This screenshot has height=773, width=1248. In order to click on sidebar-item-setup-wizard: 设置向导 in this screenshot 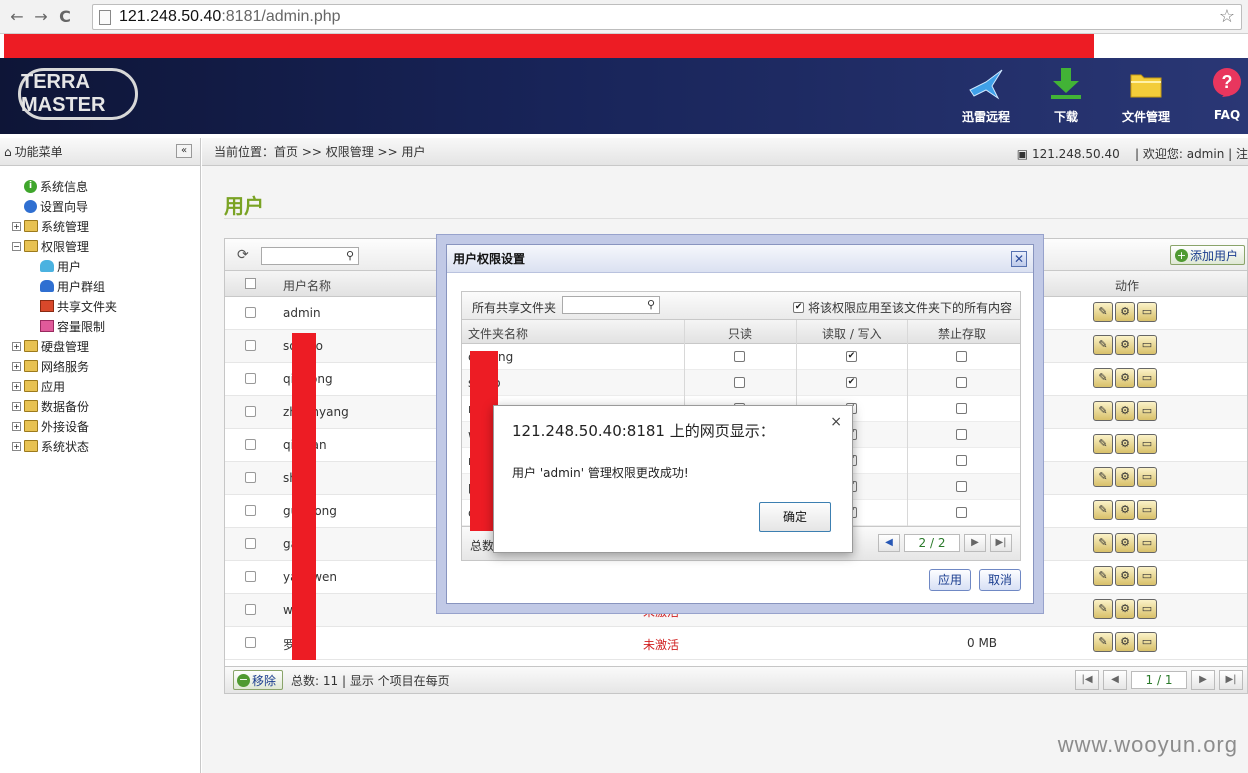, I will do `click(106, 206)`.